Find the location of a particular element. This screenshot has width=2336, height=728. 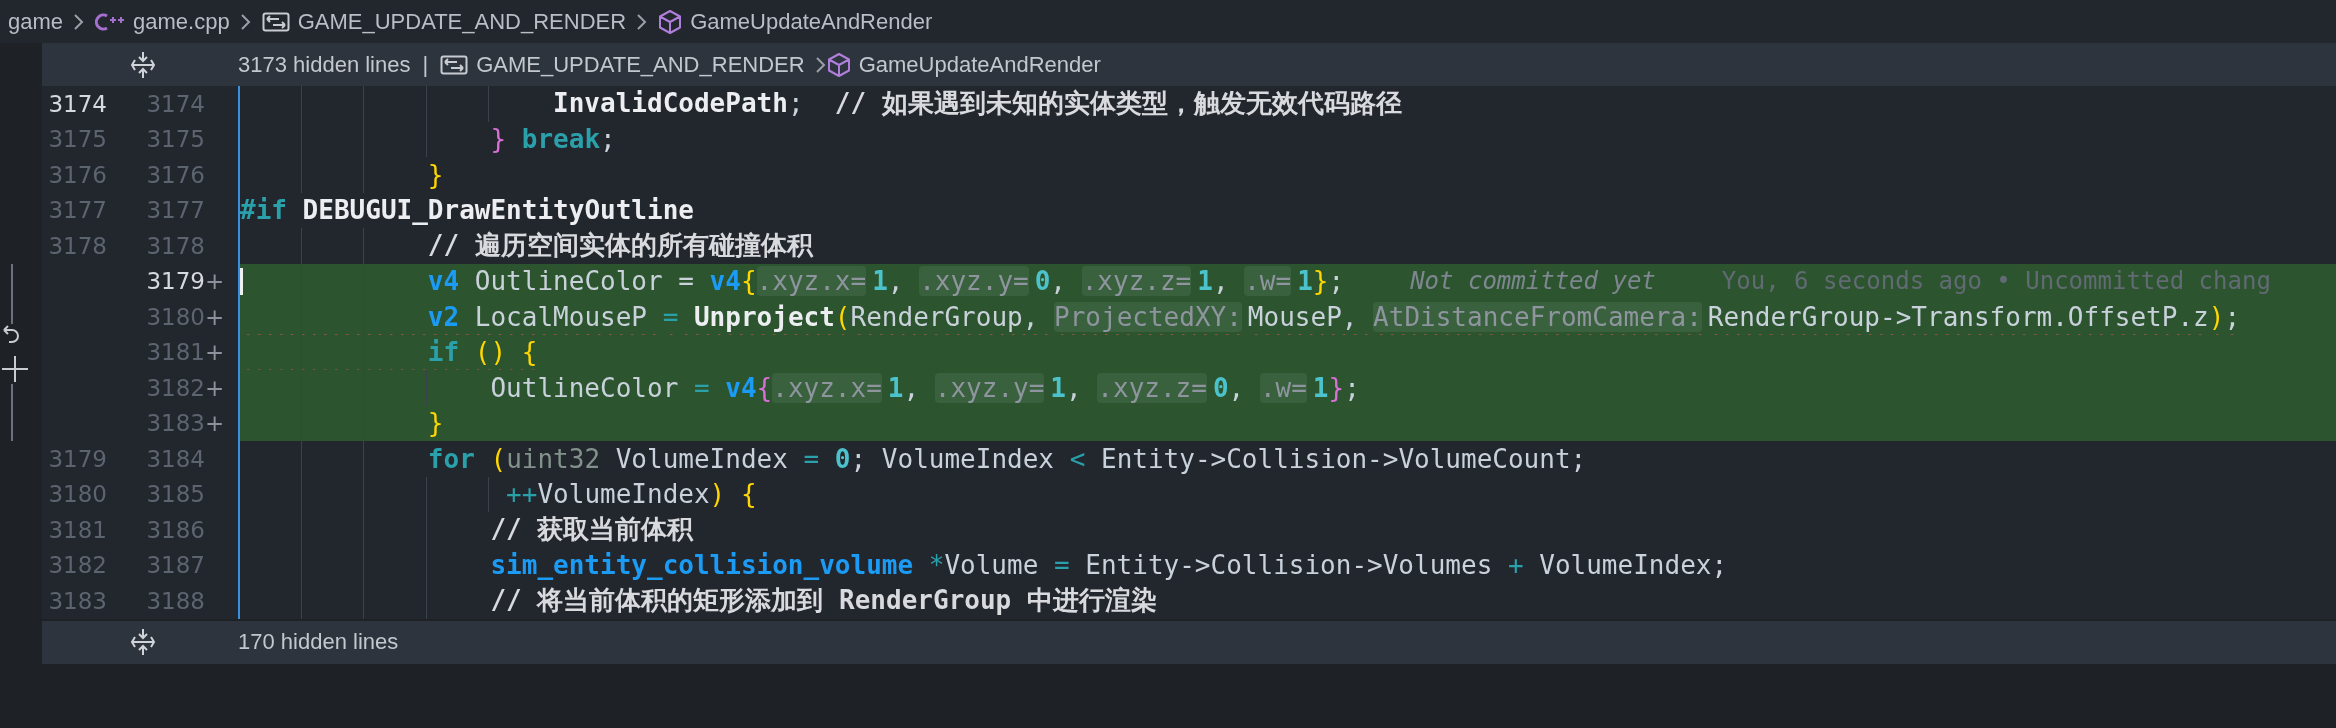

hidden-lines-label: 3173 hidden lines is located at coordinates (324, 64).